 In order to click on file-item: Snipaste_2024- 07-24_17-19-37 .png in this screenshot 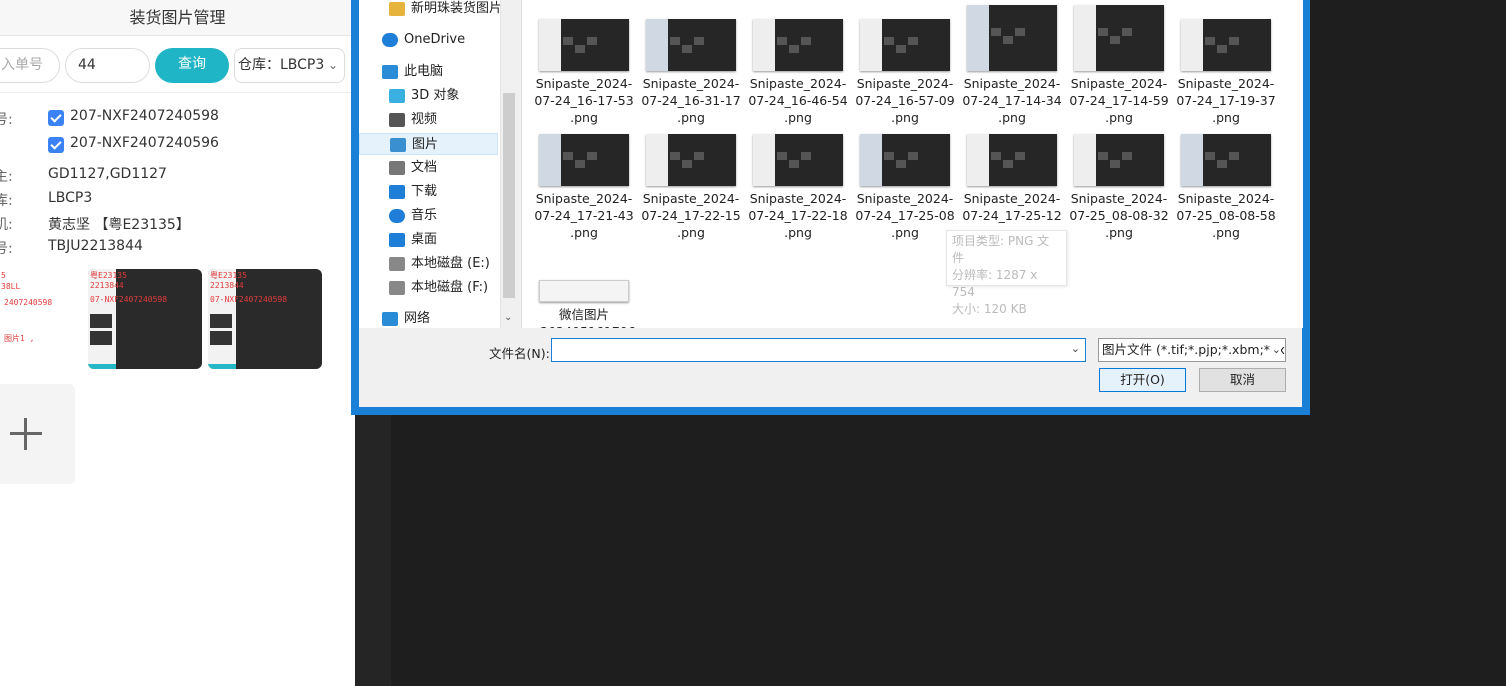, I will do `click(1226, 75)`.